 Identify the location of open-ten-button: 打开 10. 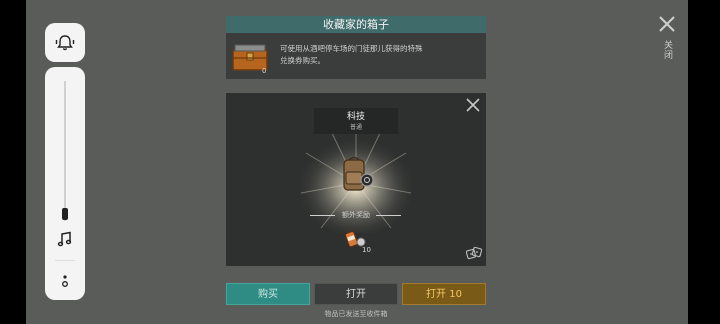
(444, 294).